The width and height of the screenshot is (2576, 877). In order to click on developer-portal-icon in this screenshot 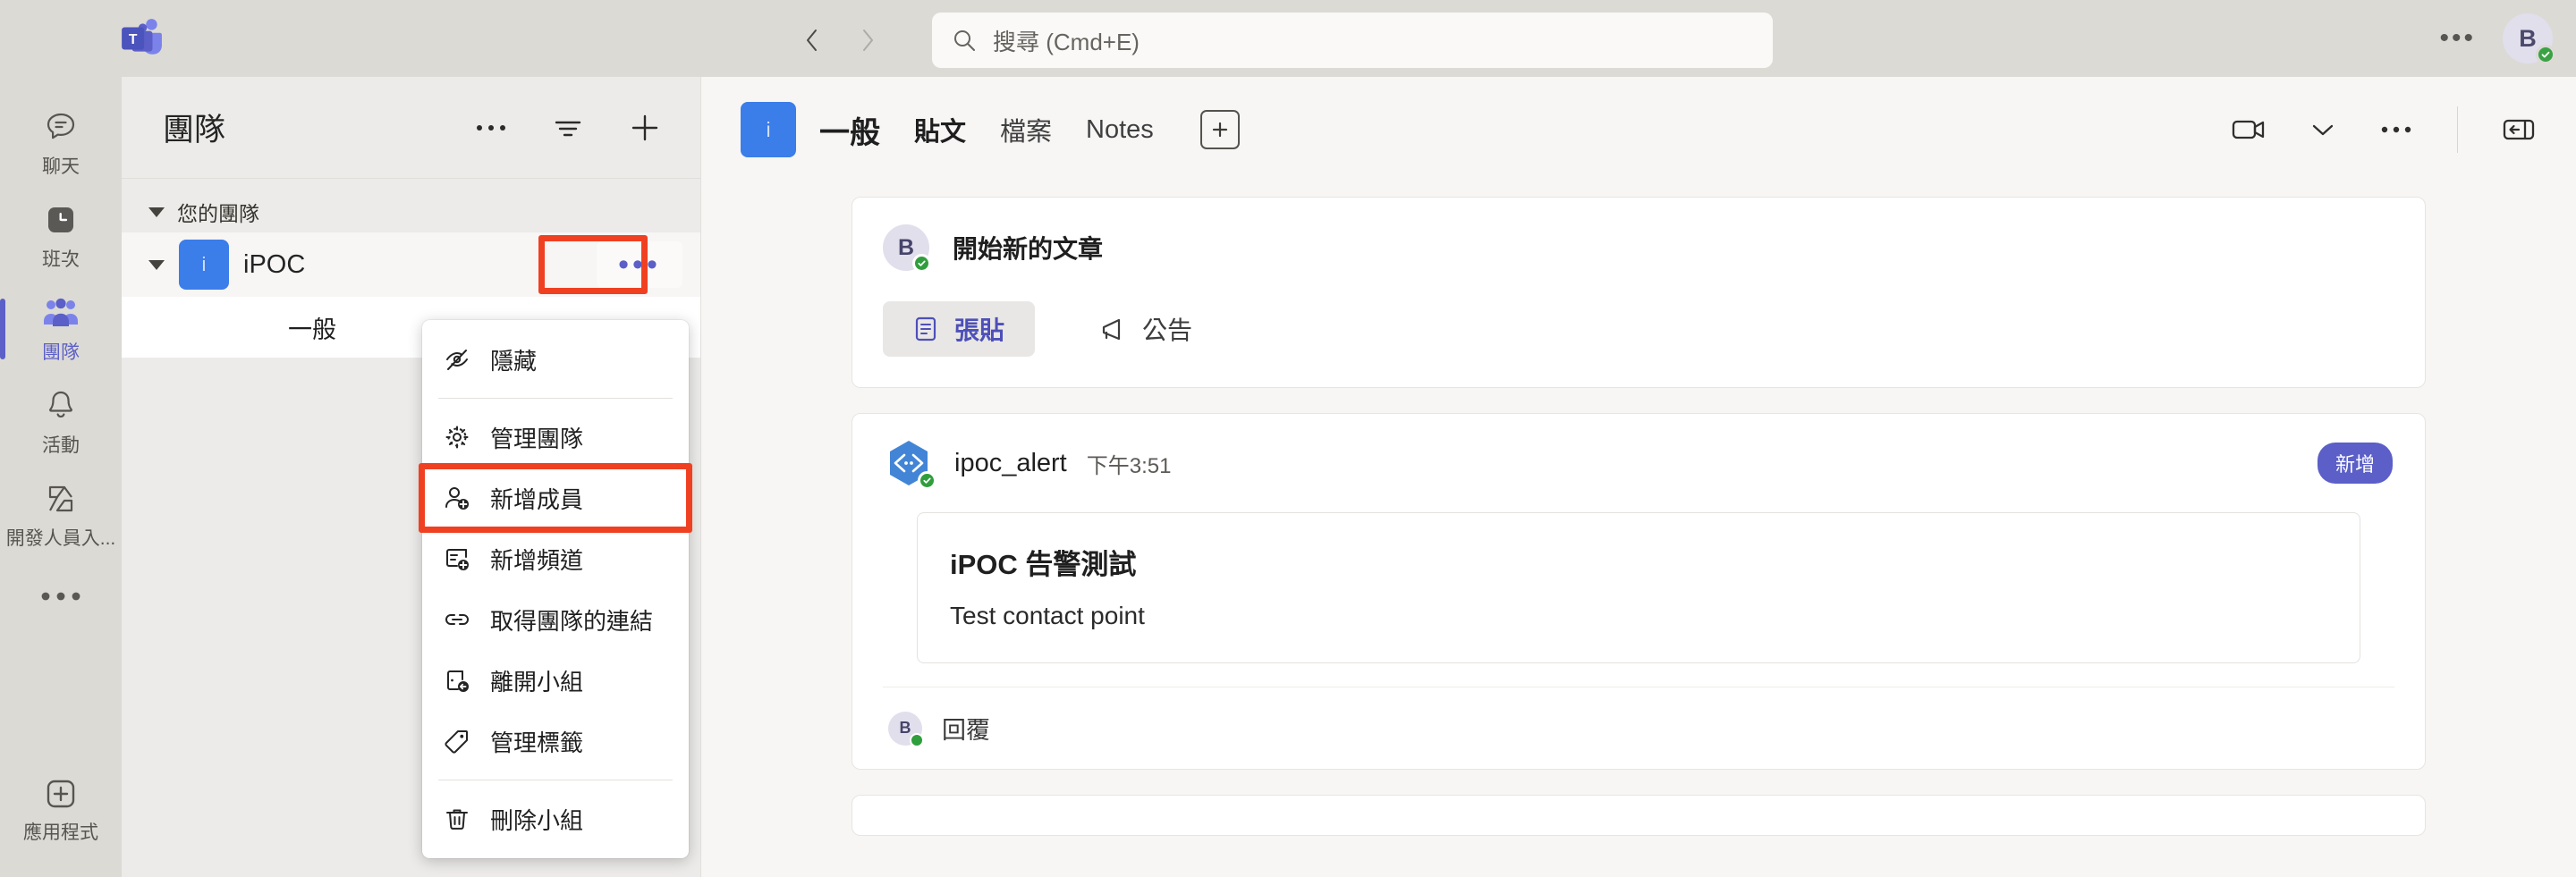, I will do `click(61, 499)`.